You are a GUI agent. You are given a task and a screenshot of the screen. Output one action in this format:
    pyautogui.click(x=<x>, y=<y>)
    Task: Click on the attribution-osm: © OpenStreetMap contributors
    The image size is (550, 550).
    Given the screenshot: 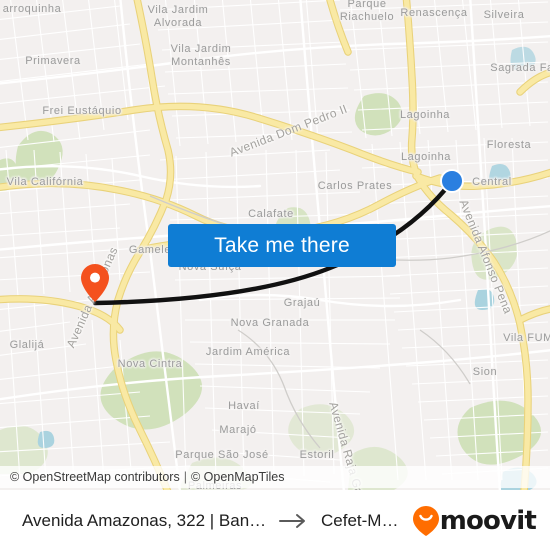 What is the action you would take?
    pyautogui.click(x=95, y=477)
    